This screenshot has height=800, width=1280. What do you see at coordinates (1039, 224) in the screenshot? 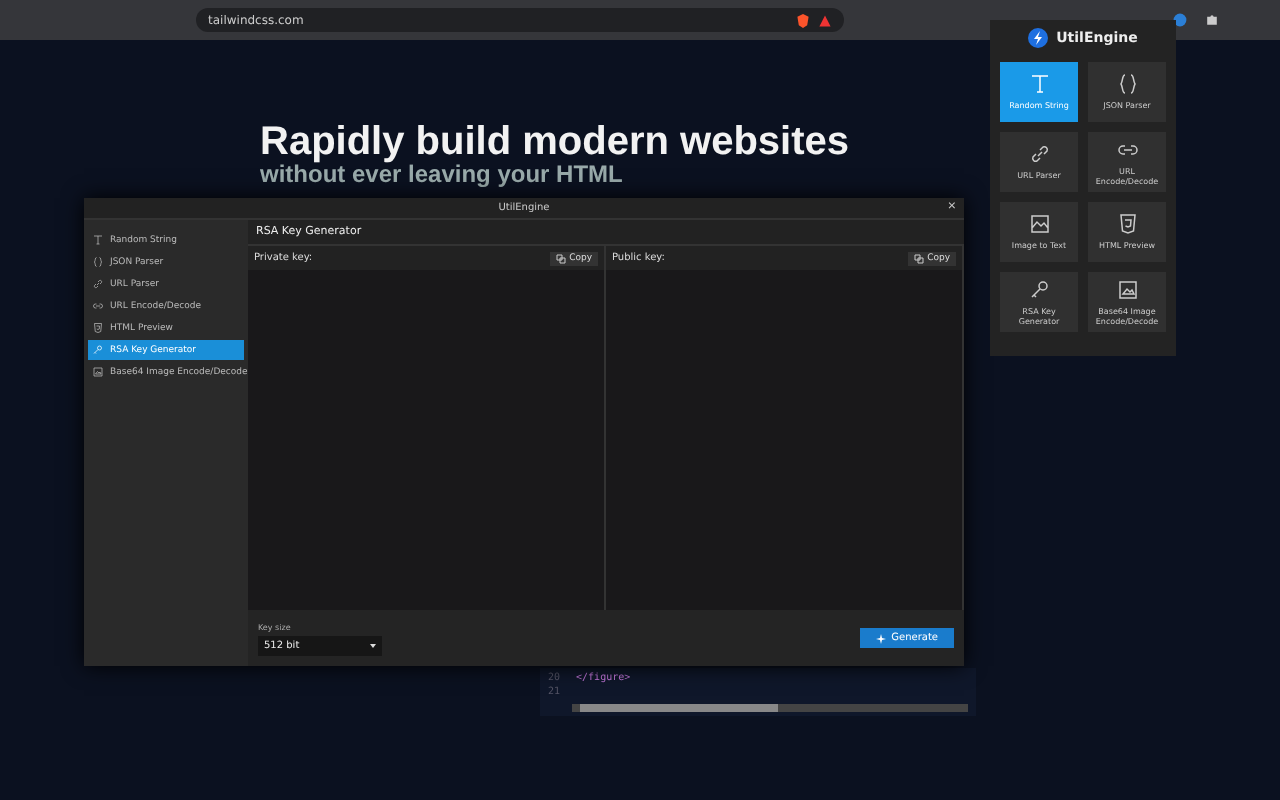
I see `image-icon` at bounding box center [1039, 224].